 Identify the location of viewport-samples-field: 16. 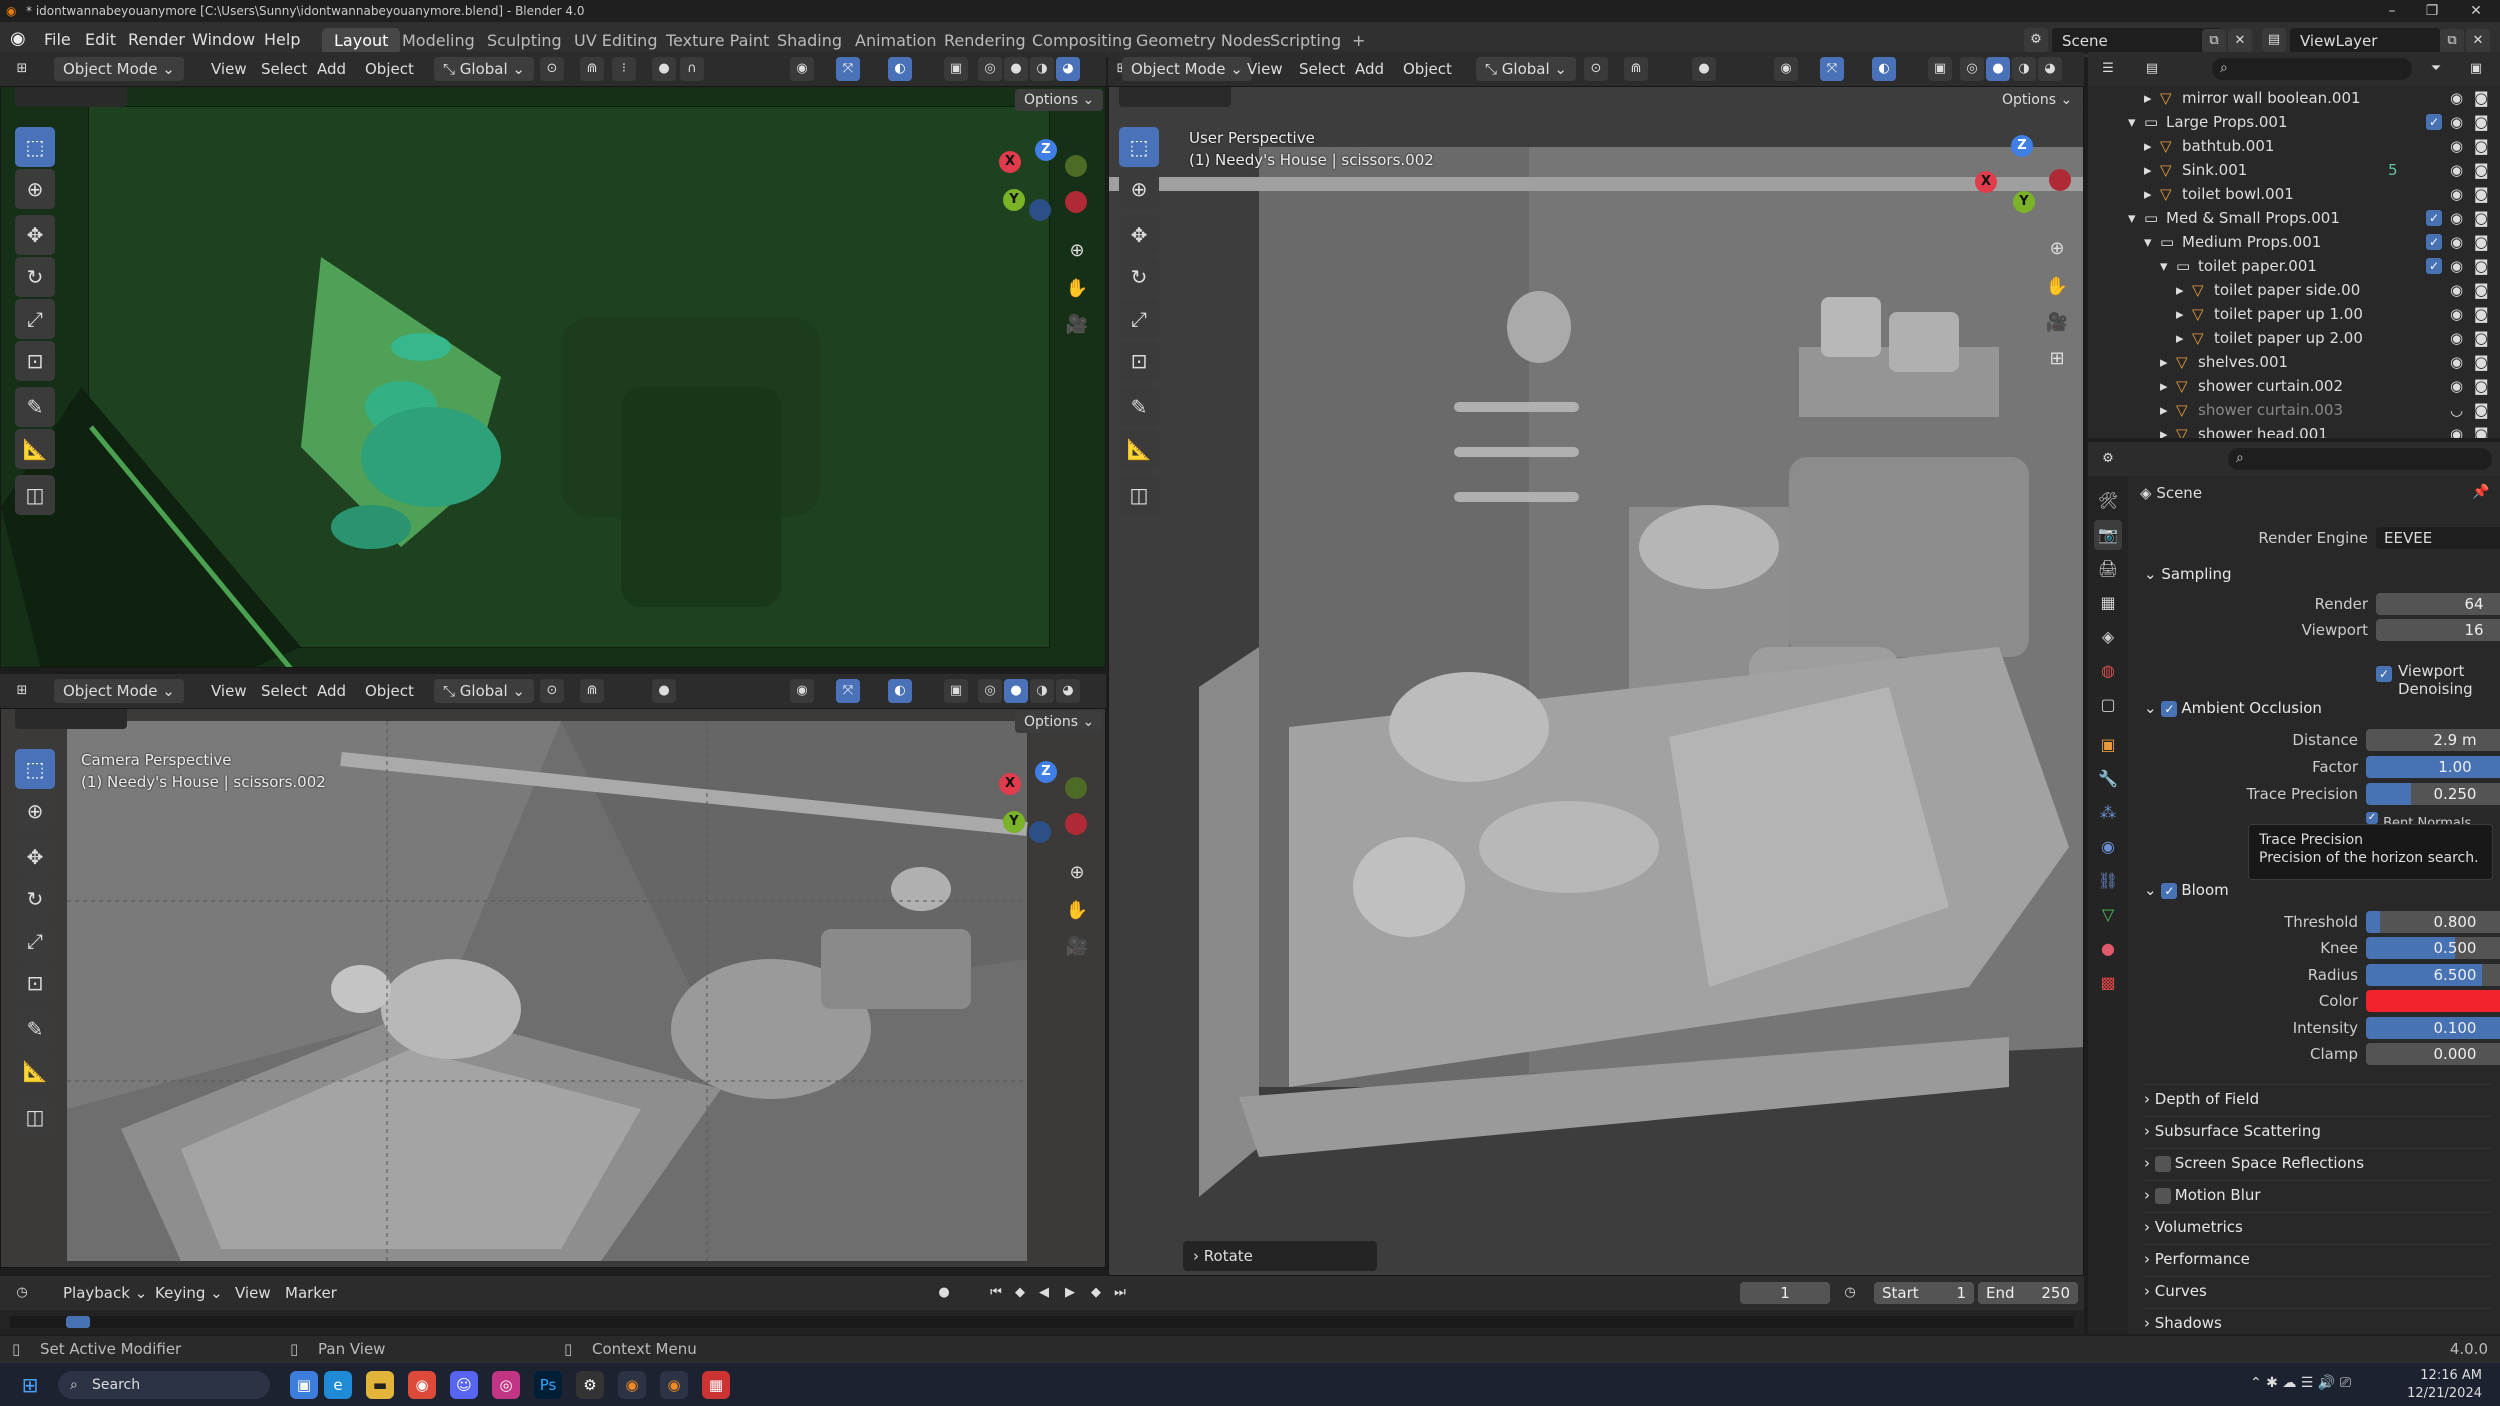
(2438, 630).